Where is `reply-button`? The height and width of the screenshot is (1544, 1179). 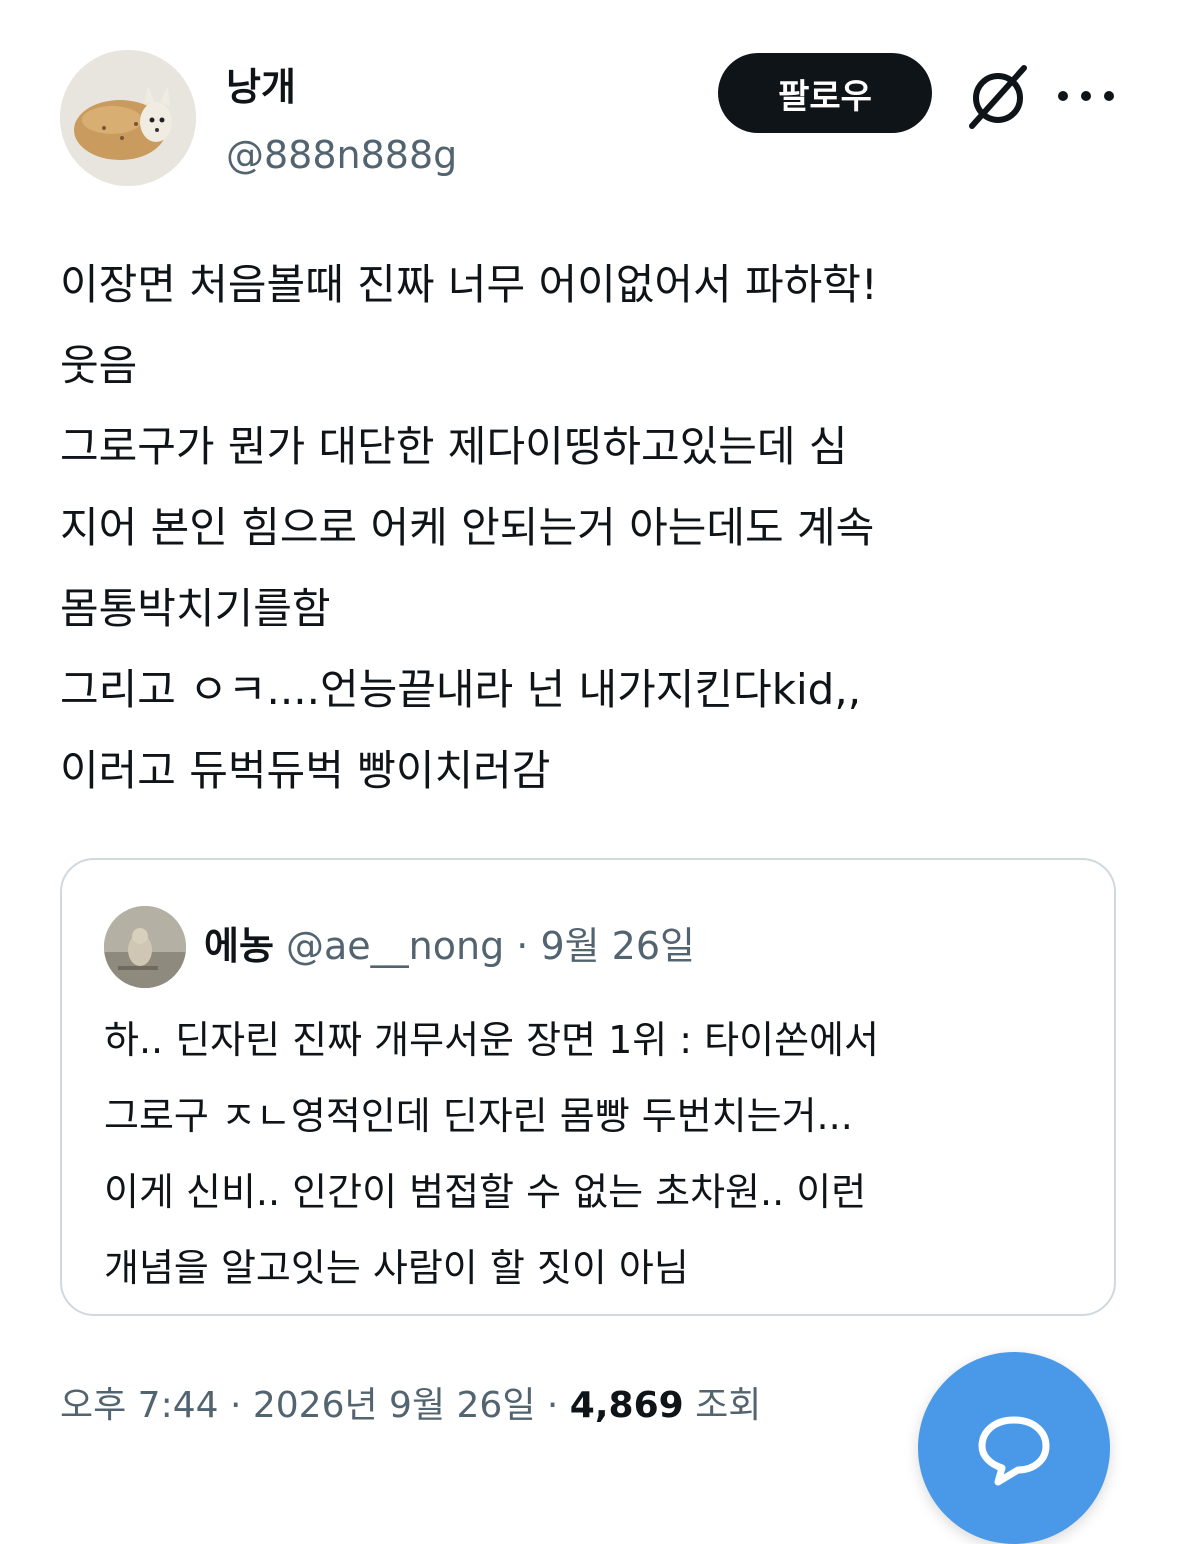 reply-button is located at coordinates (1014, 1448).